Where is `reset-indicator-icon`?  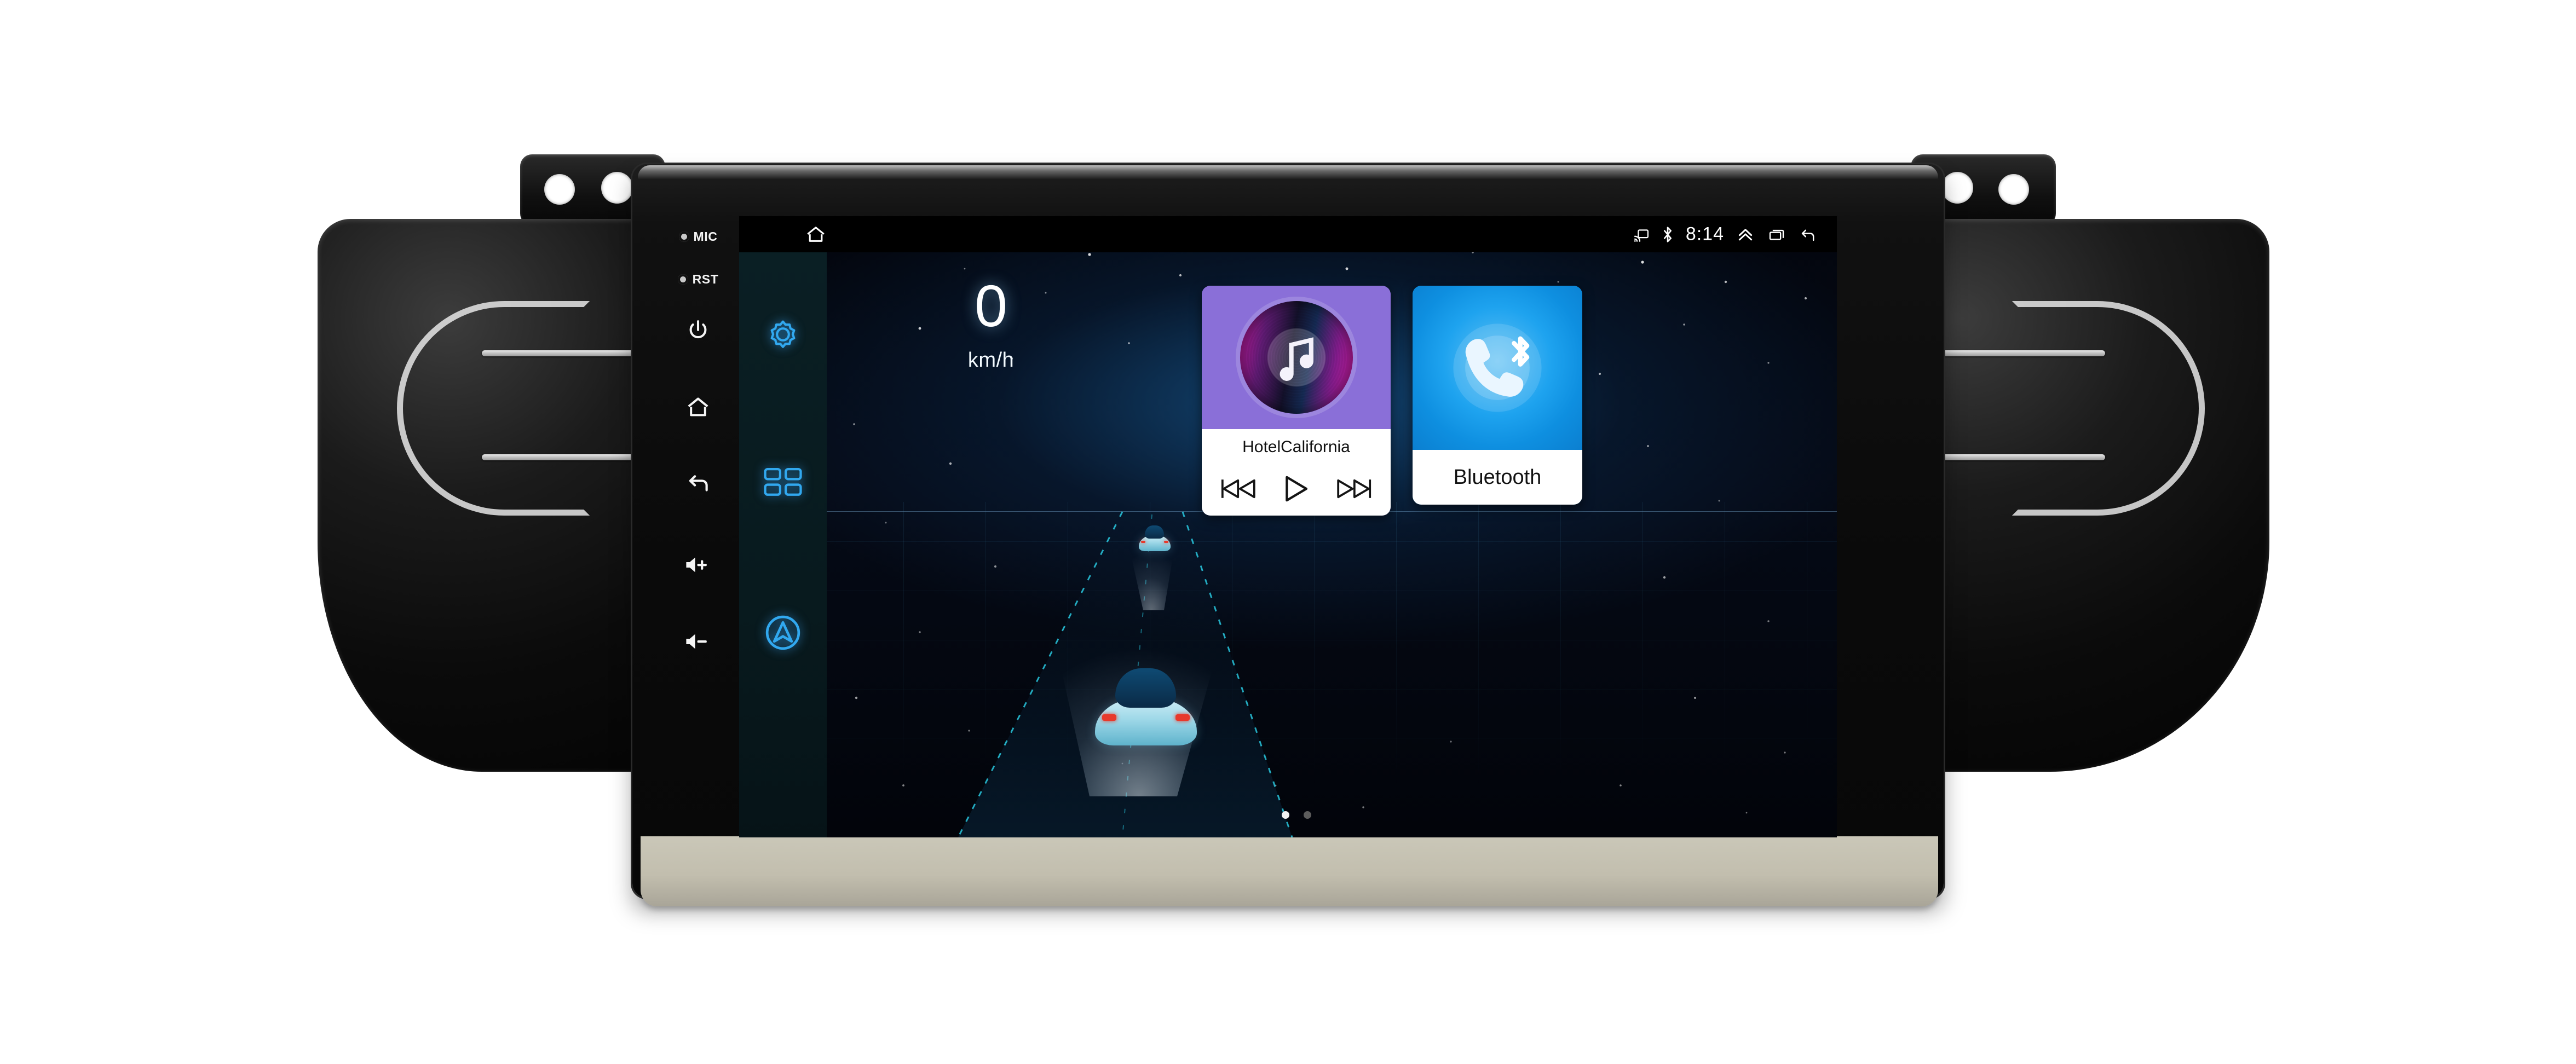 reset-indicator-icon is located at coordinates (682, 279).